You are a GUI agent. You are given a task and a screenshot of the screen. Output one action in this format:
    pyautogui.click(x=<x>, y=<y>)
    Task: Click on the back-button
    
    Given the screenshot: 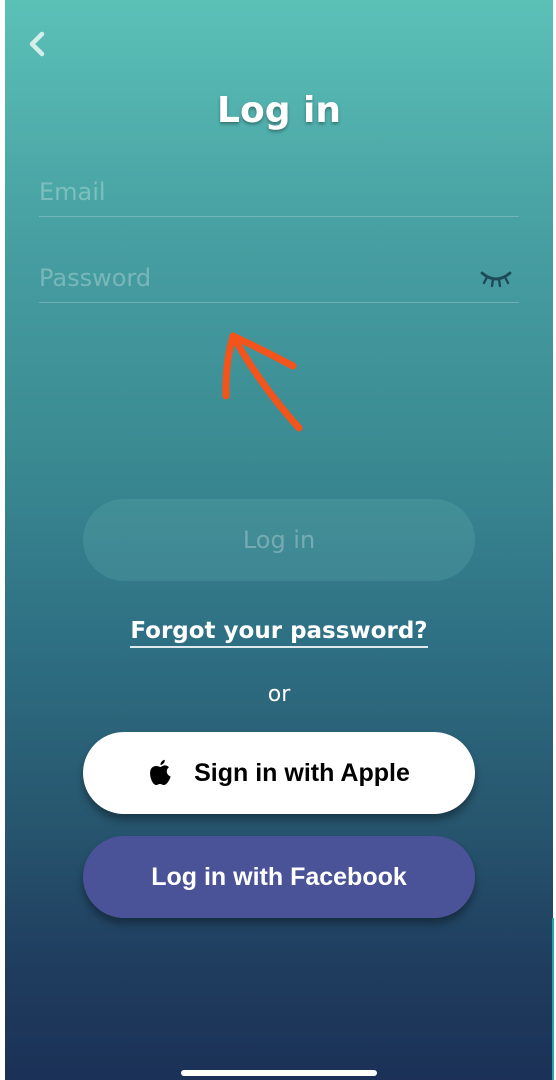 What is the action you would take?
    pyautogui.click(x=37, y=44)
    